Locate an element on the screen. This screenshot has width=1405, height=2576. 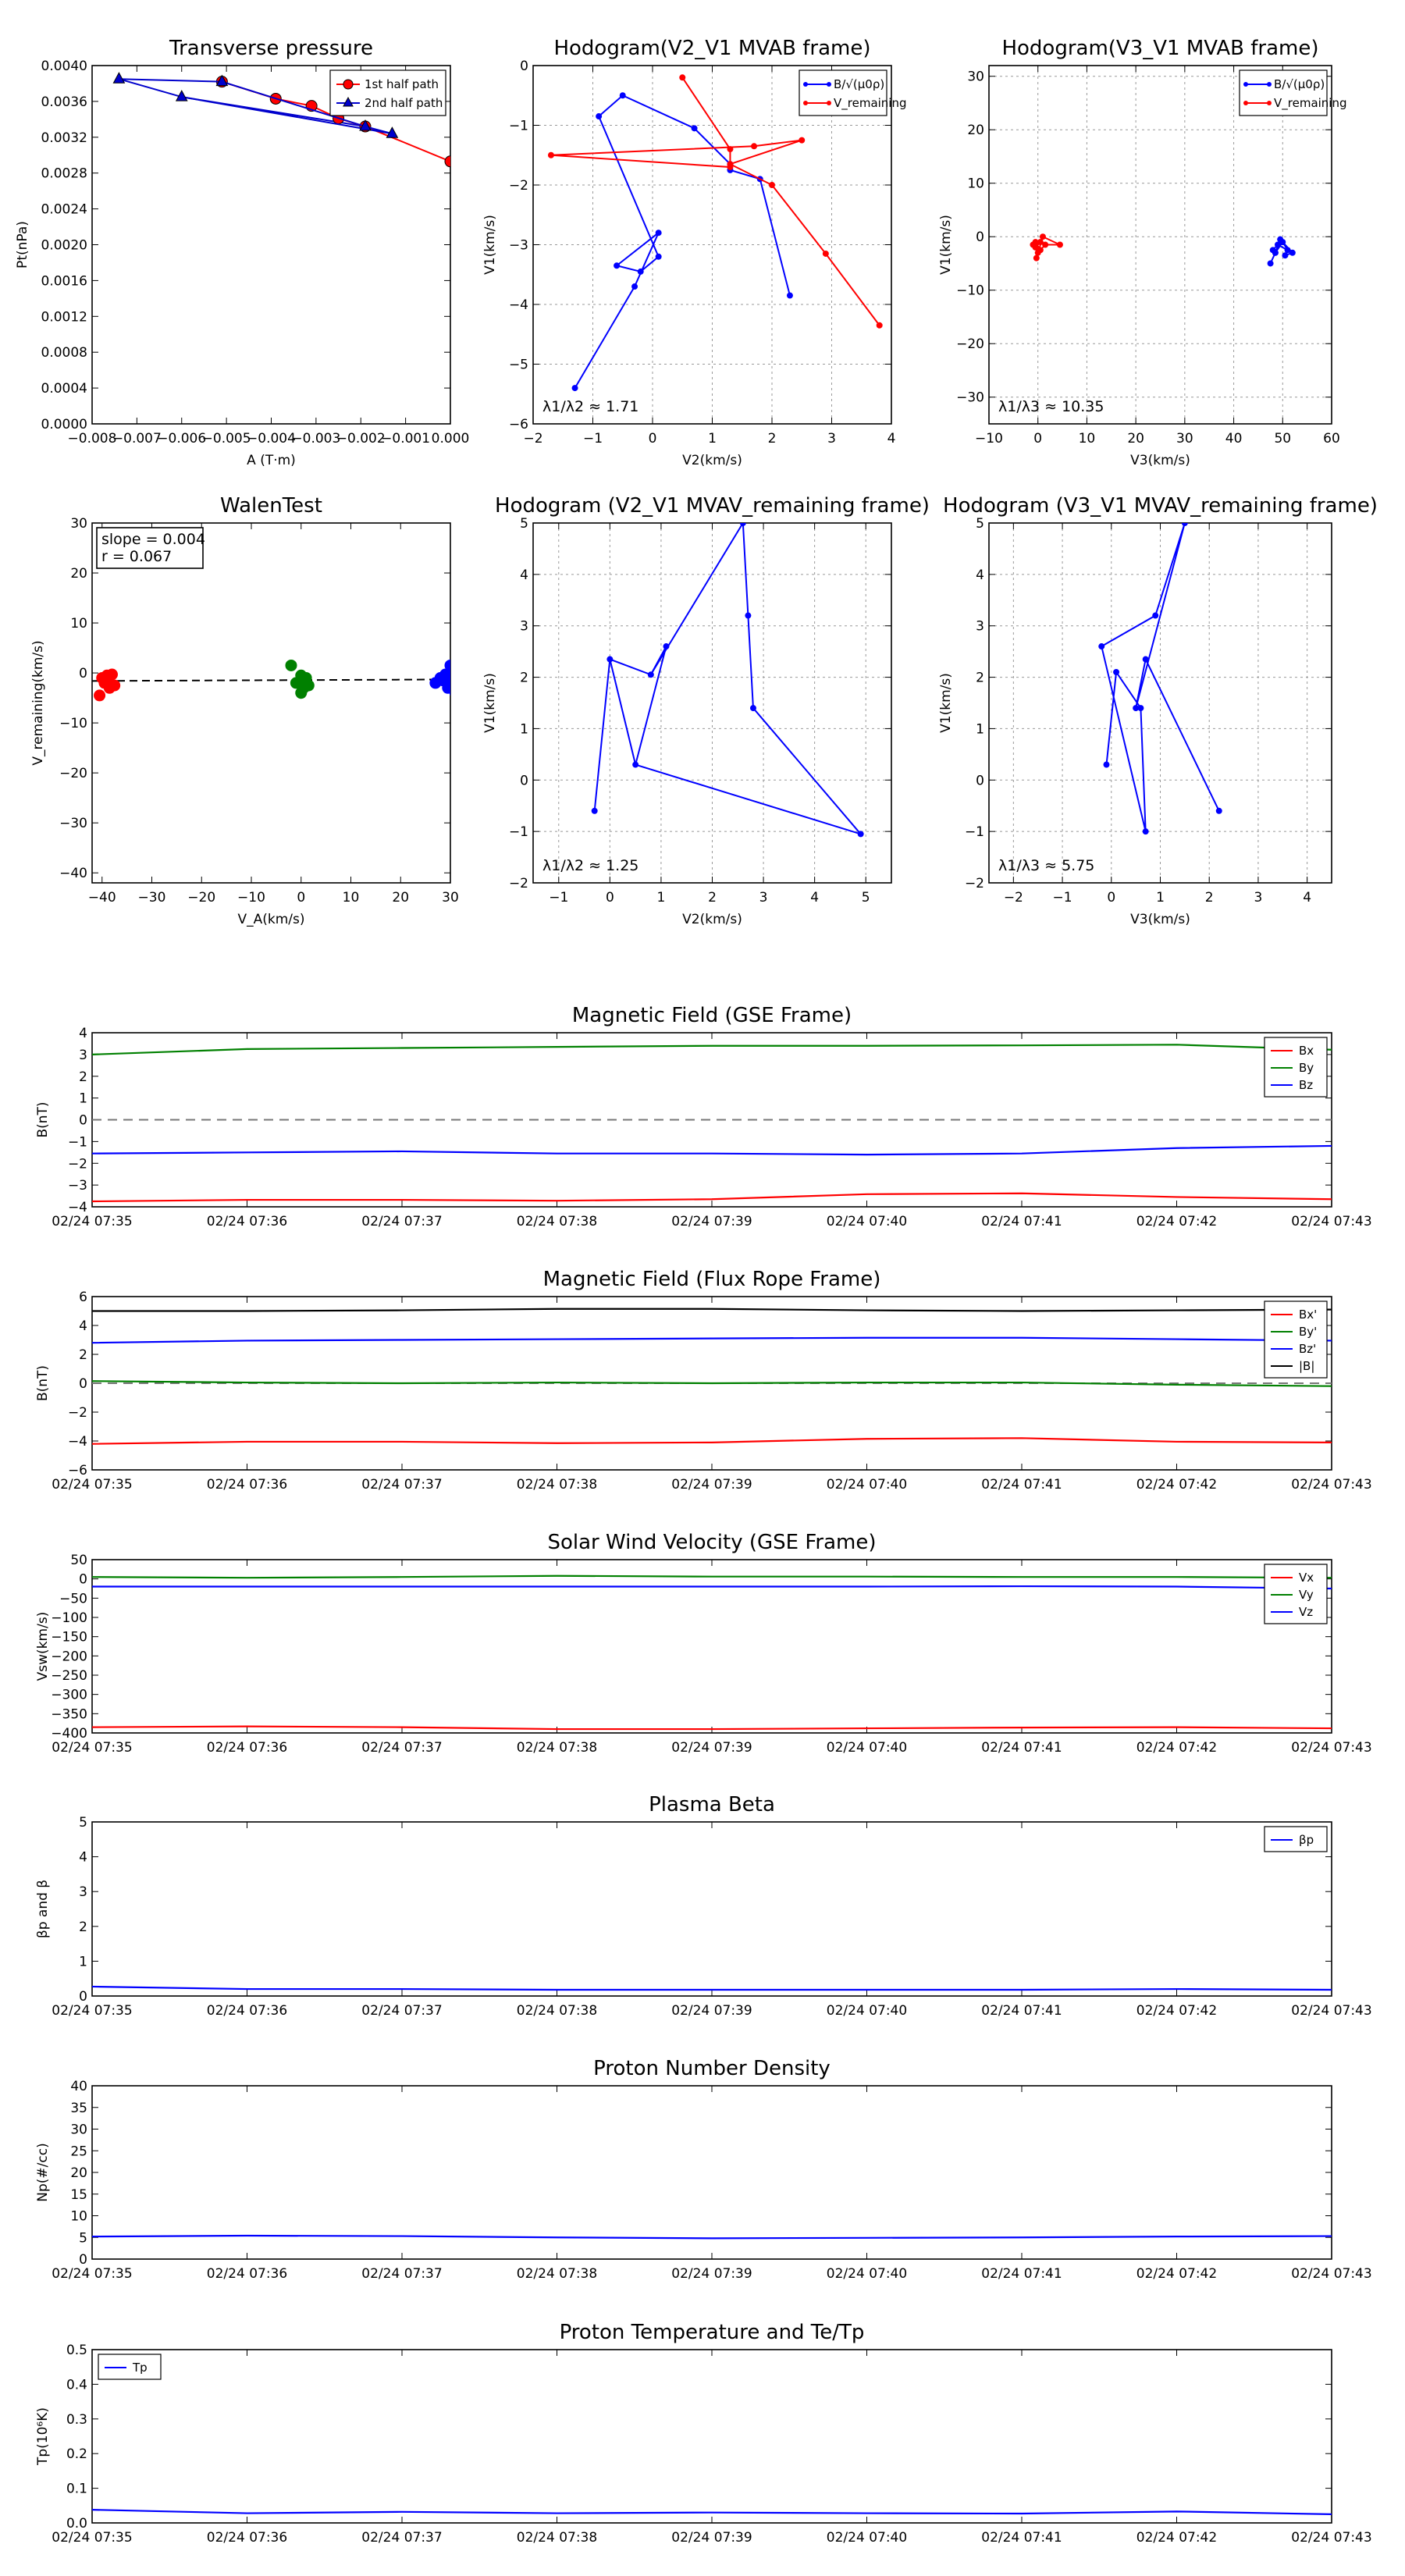
y-axis-label: Tp(10⁶K) is located at coordinates (43, 2436).